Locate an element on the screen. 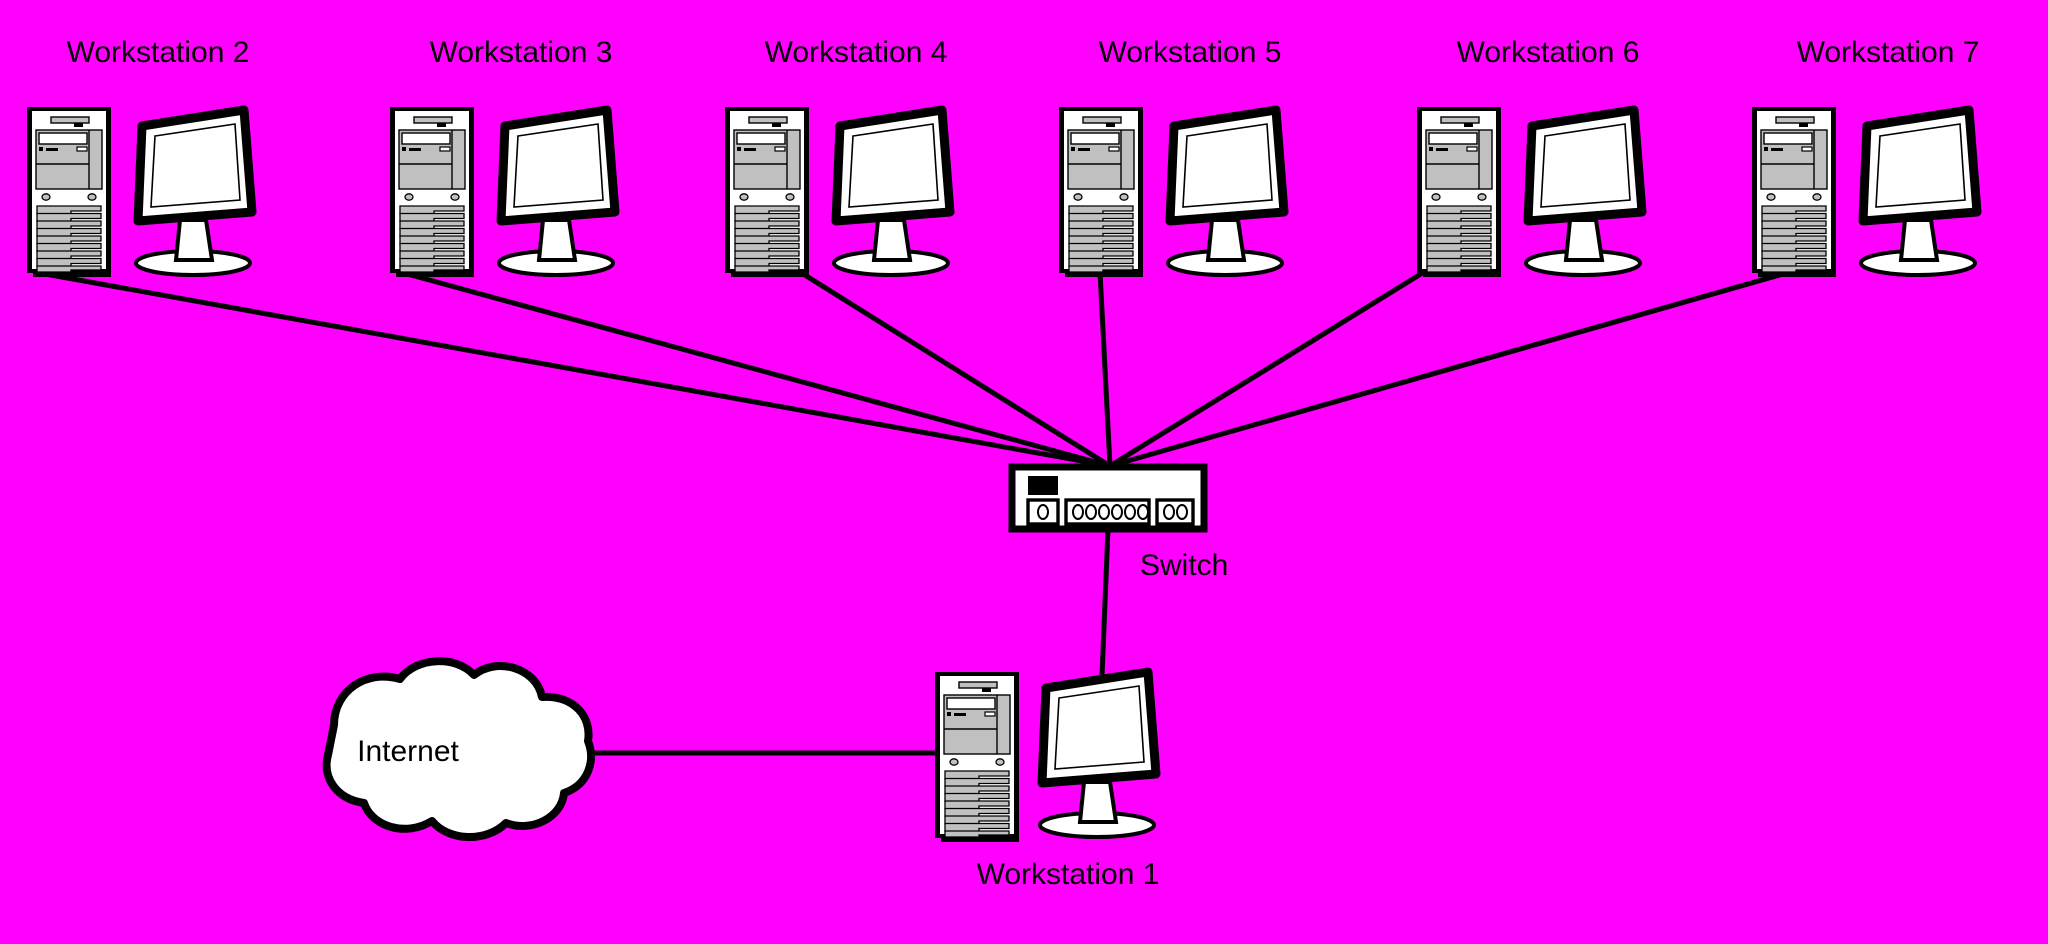 The height and width of the screenshot is (944, 2048). workstation-4-node: Workstation 4 is located at coordinates (837, 157).